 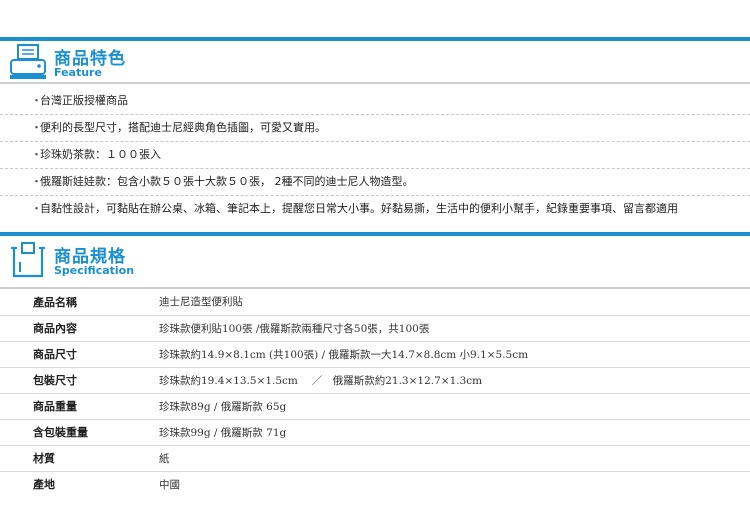 I want to click on header-bottom-line, so click(x=375, y=83).